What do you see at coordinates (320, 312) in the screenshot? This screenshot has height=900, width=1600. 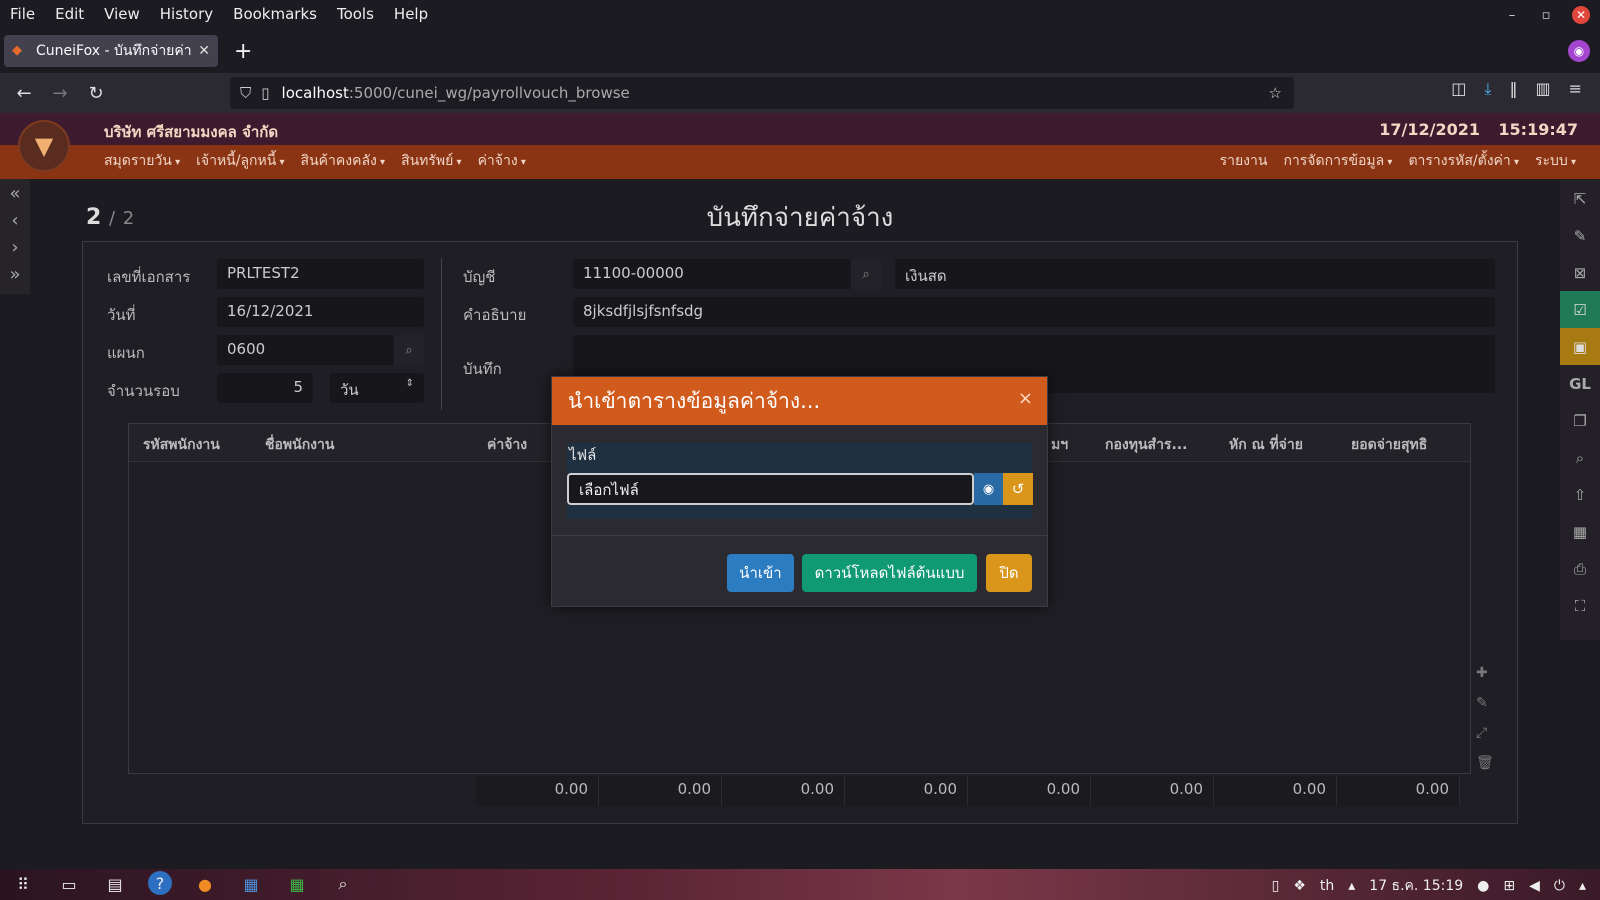 I see `date-field: 16/12/2021` at bounding box center [320, 312].